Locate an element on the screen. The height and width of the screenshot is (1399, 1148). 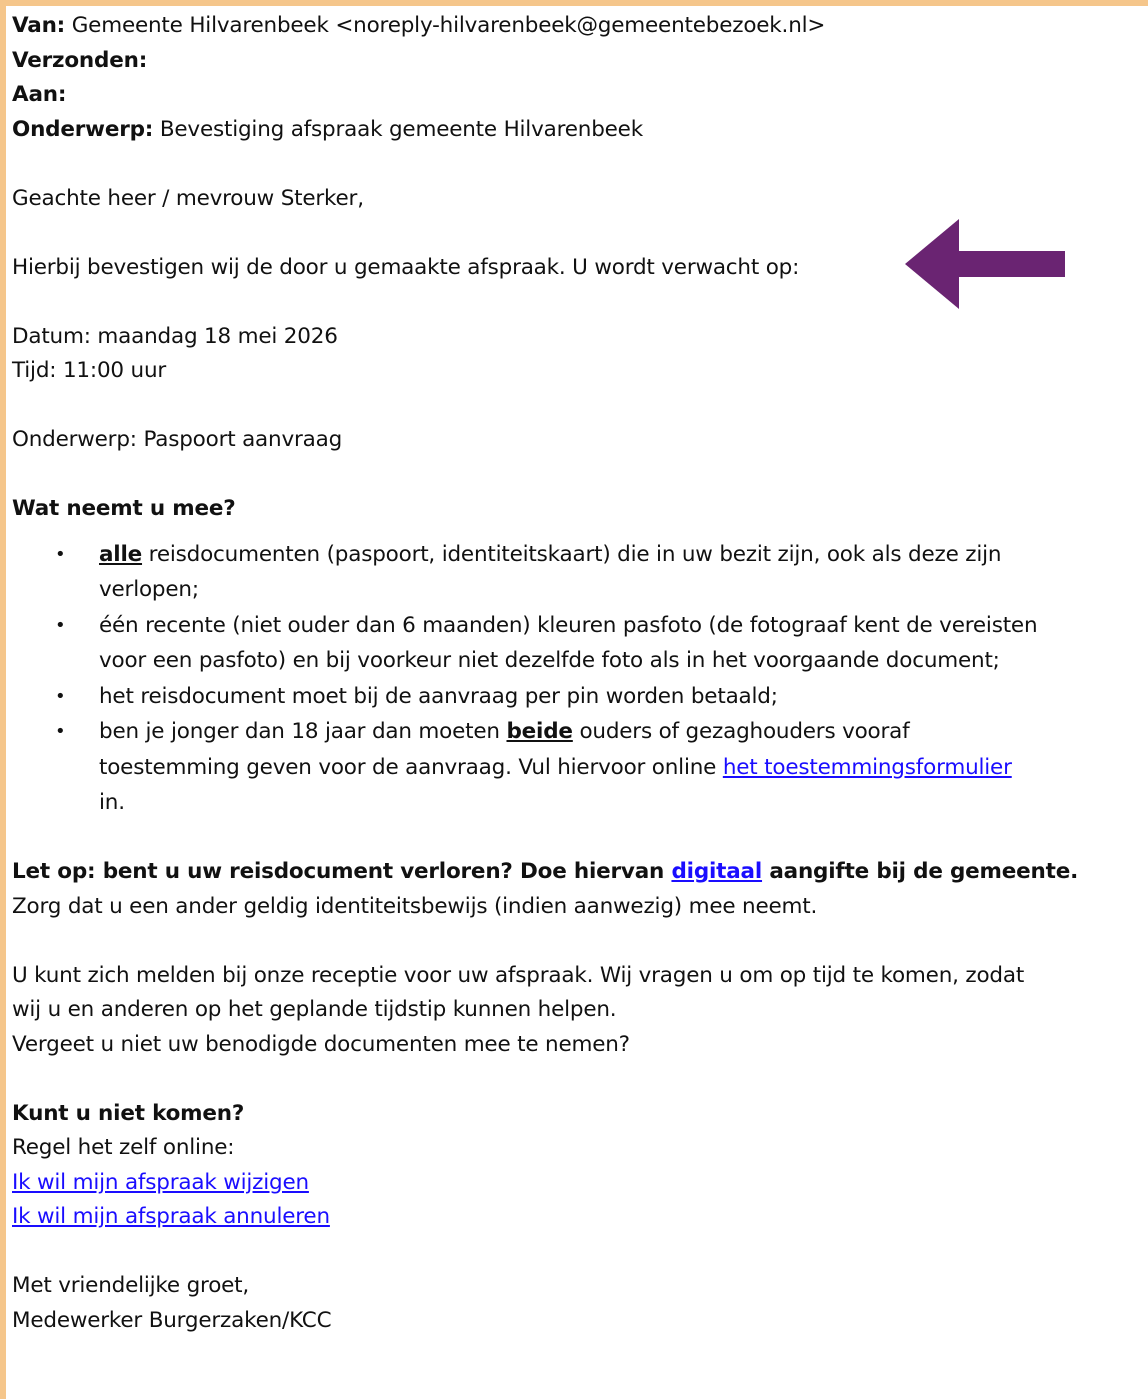
appointment-time: Tijd: 11:00 uur is located at coordinates (89, 370).